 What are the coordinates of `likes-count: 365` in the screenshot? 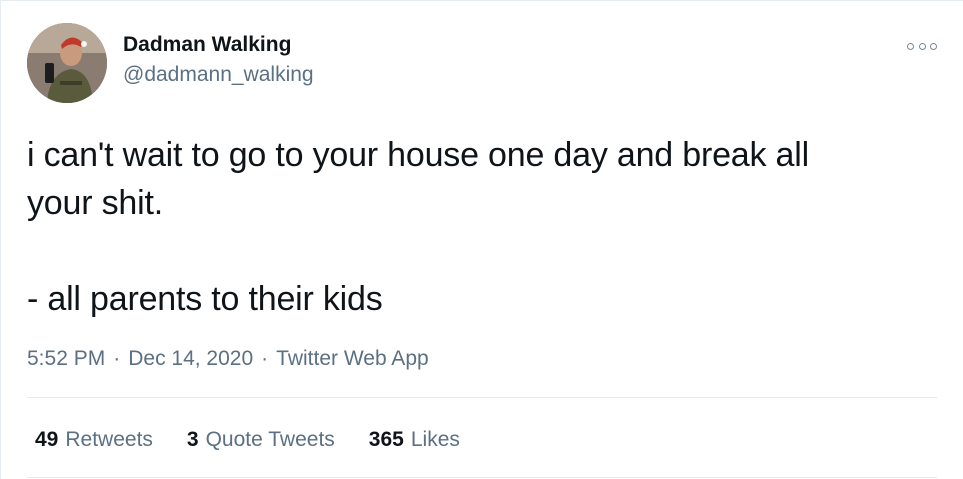 It's located at (386, 439).